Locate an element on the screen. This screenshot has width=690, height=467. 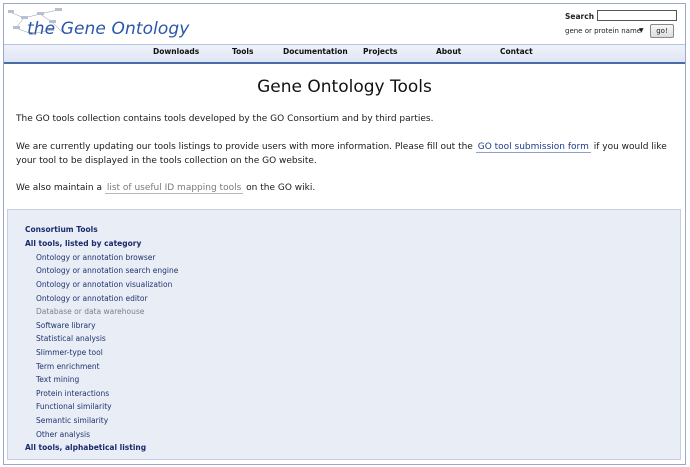
category-ontology-search: Ontology or annotation search engine is located at coordinates (107, 270).